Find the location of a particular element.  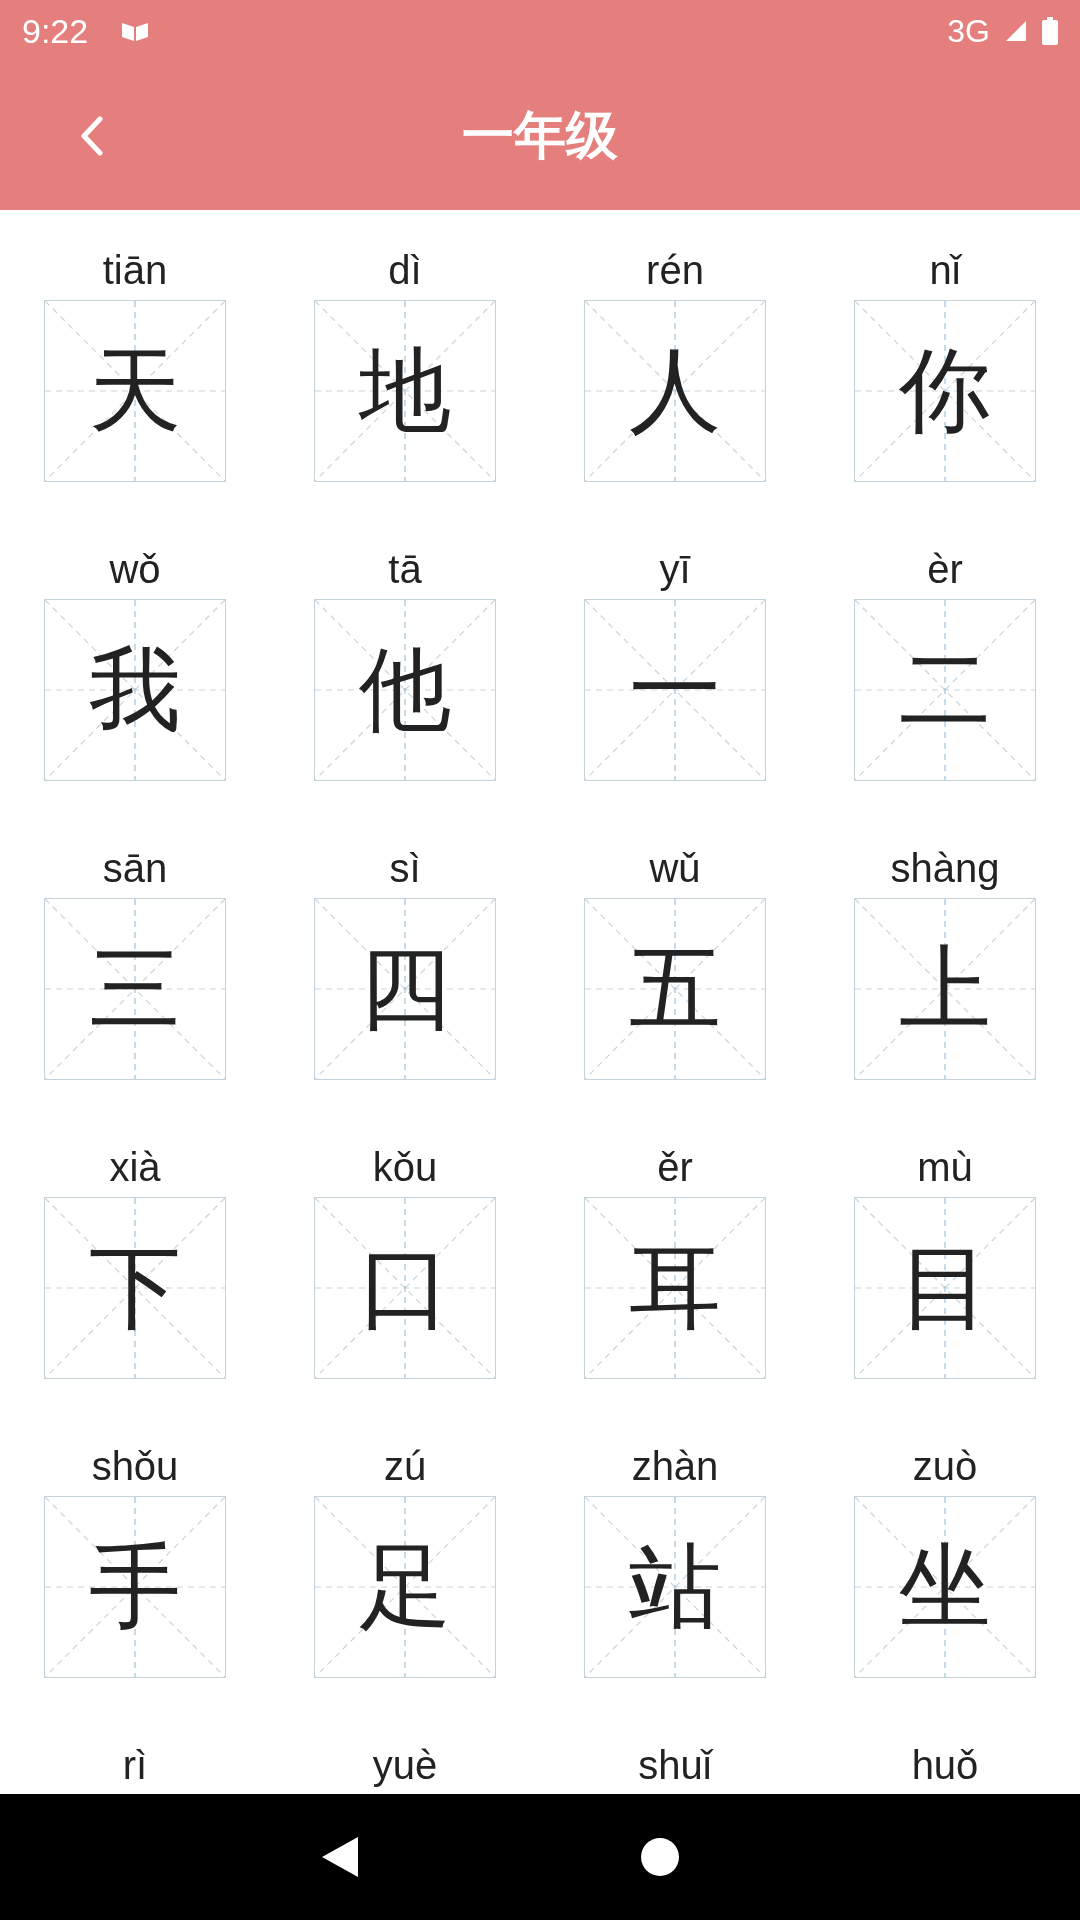

character-card: 耳 is located at coordinates (675, 1288).